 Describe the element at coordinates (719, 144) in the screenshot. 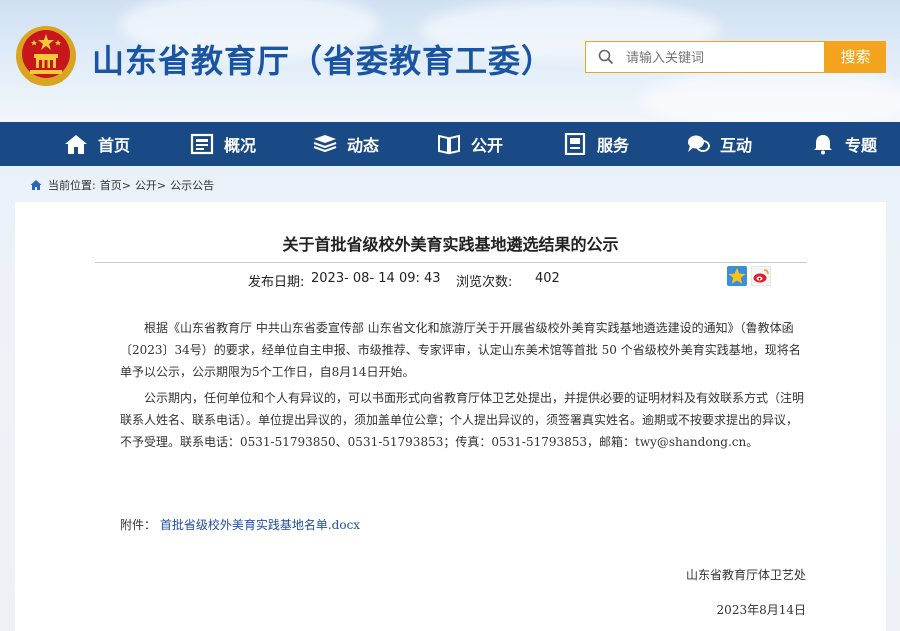

I see `nav-item-interact: 互动` at that location.